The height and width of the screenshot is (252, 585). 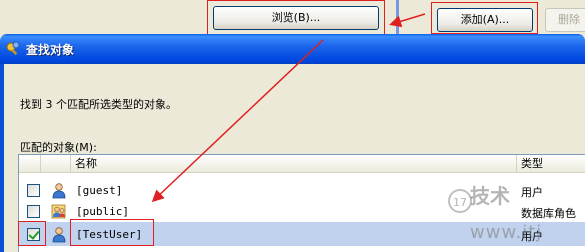 I want to click on svg-text: 17, so click(x=460, y=202).